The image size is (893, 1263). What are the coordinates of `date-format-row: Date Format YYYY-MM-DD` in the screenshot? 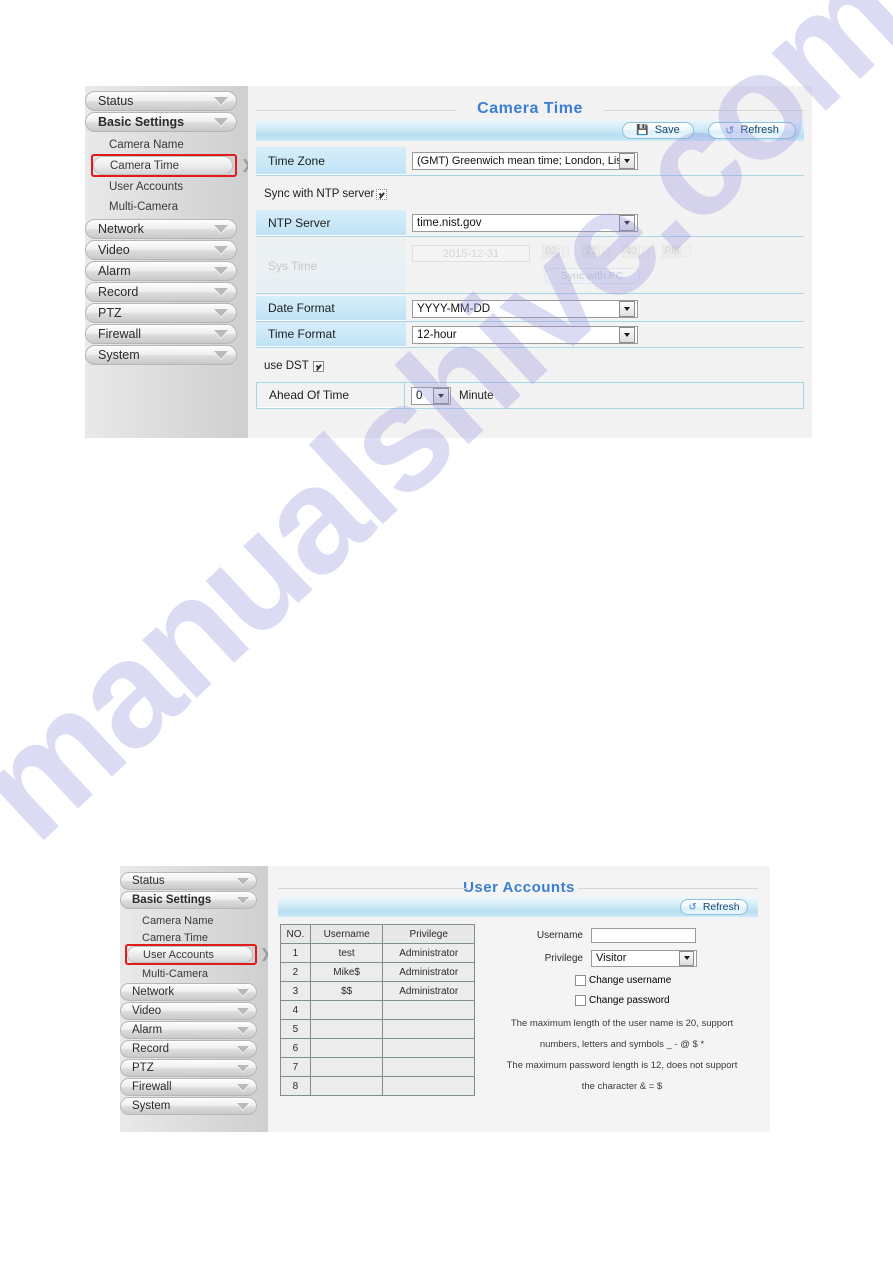 It's located at (530, 308).